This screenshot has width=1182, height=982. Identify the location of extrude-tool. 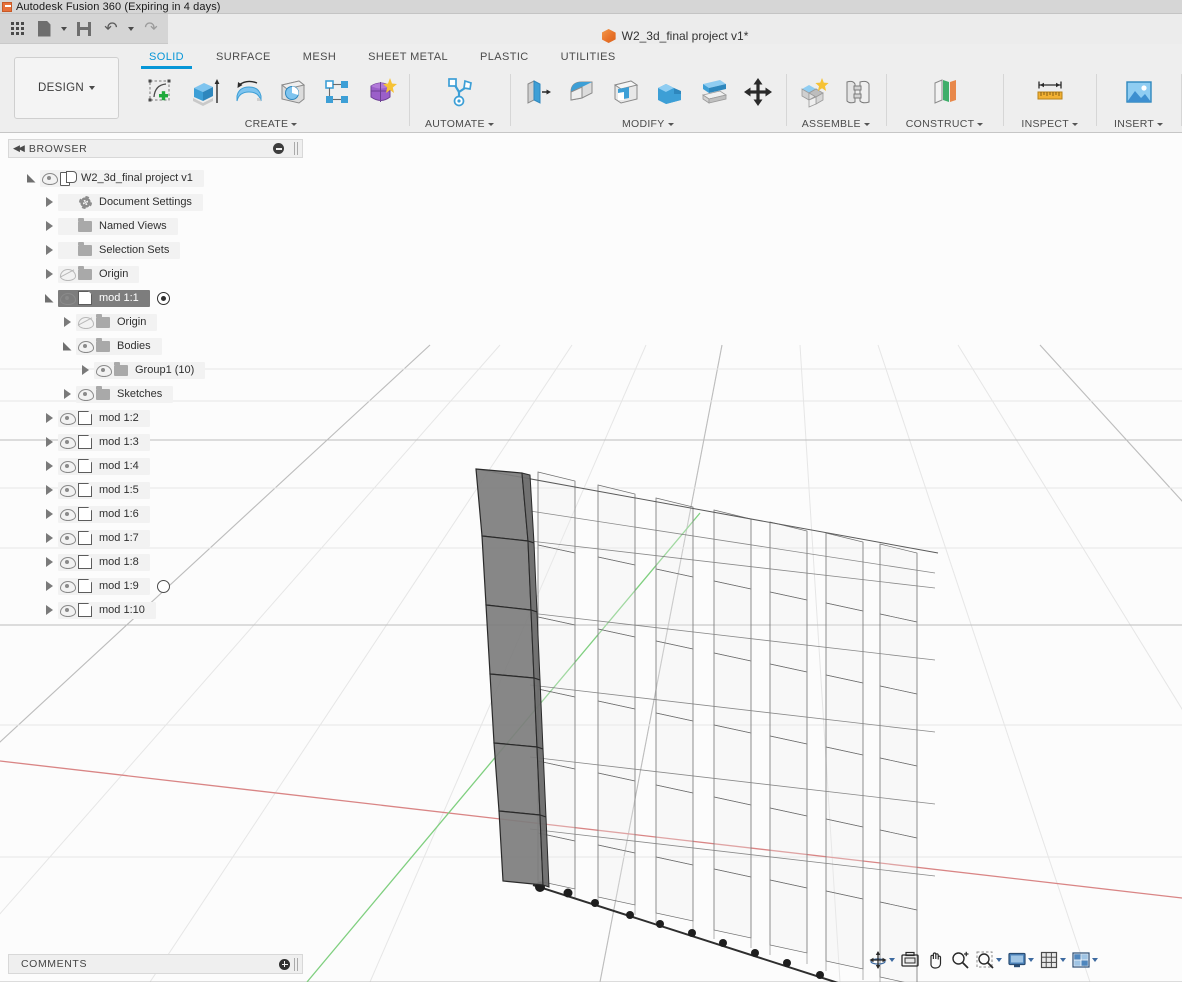
(205, 92).